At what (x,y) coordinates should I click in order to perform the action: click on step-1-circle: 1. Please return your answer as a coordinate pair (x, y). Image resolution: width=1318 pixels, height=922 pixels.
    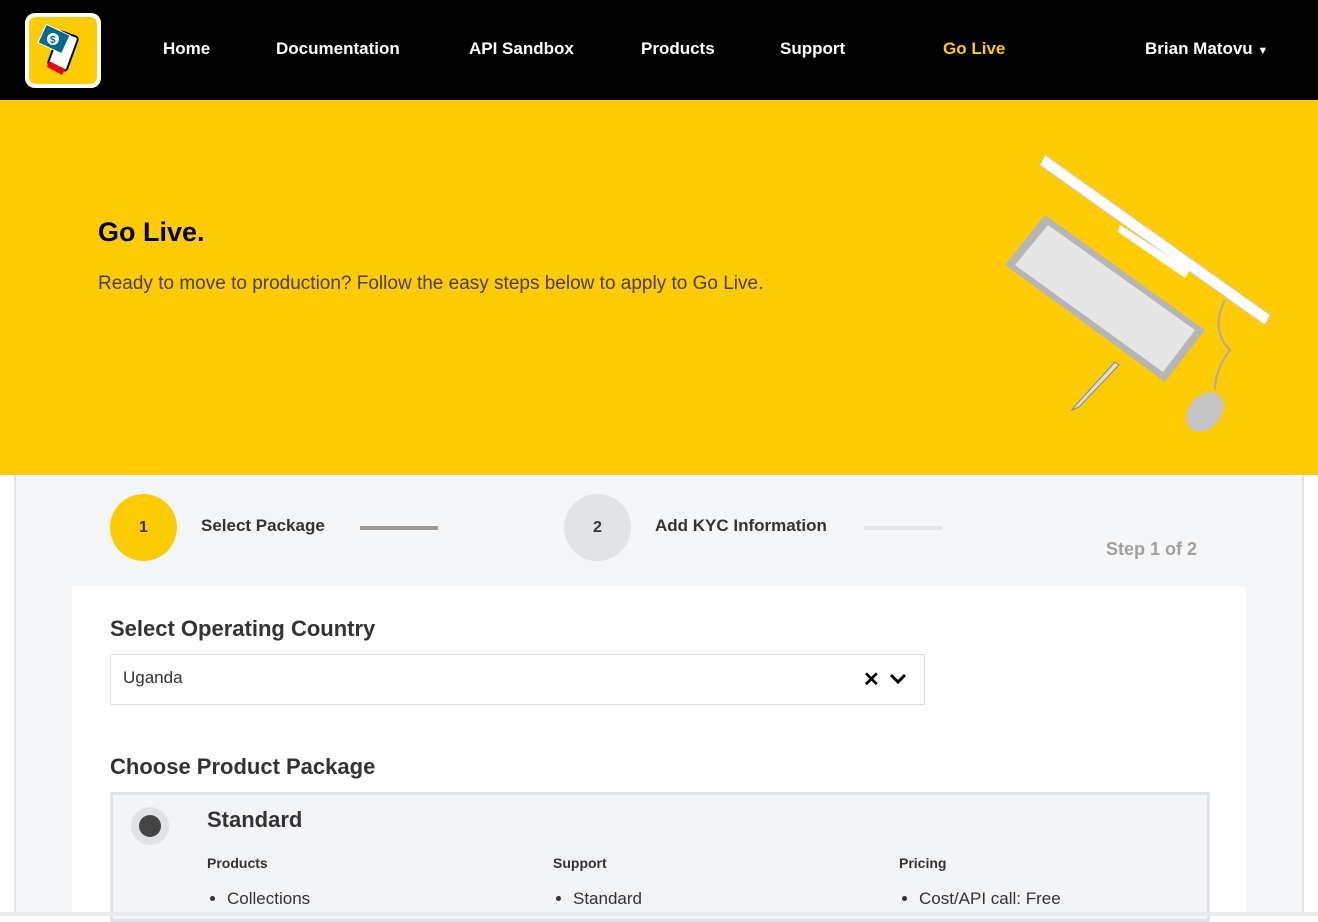
    Looking at the image, I should click on (143, 527).